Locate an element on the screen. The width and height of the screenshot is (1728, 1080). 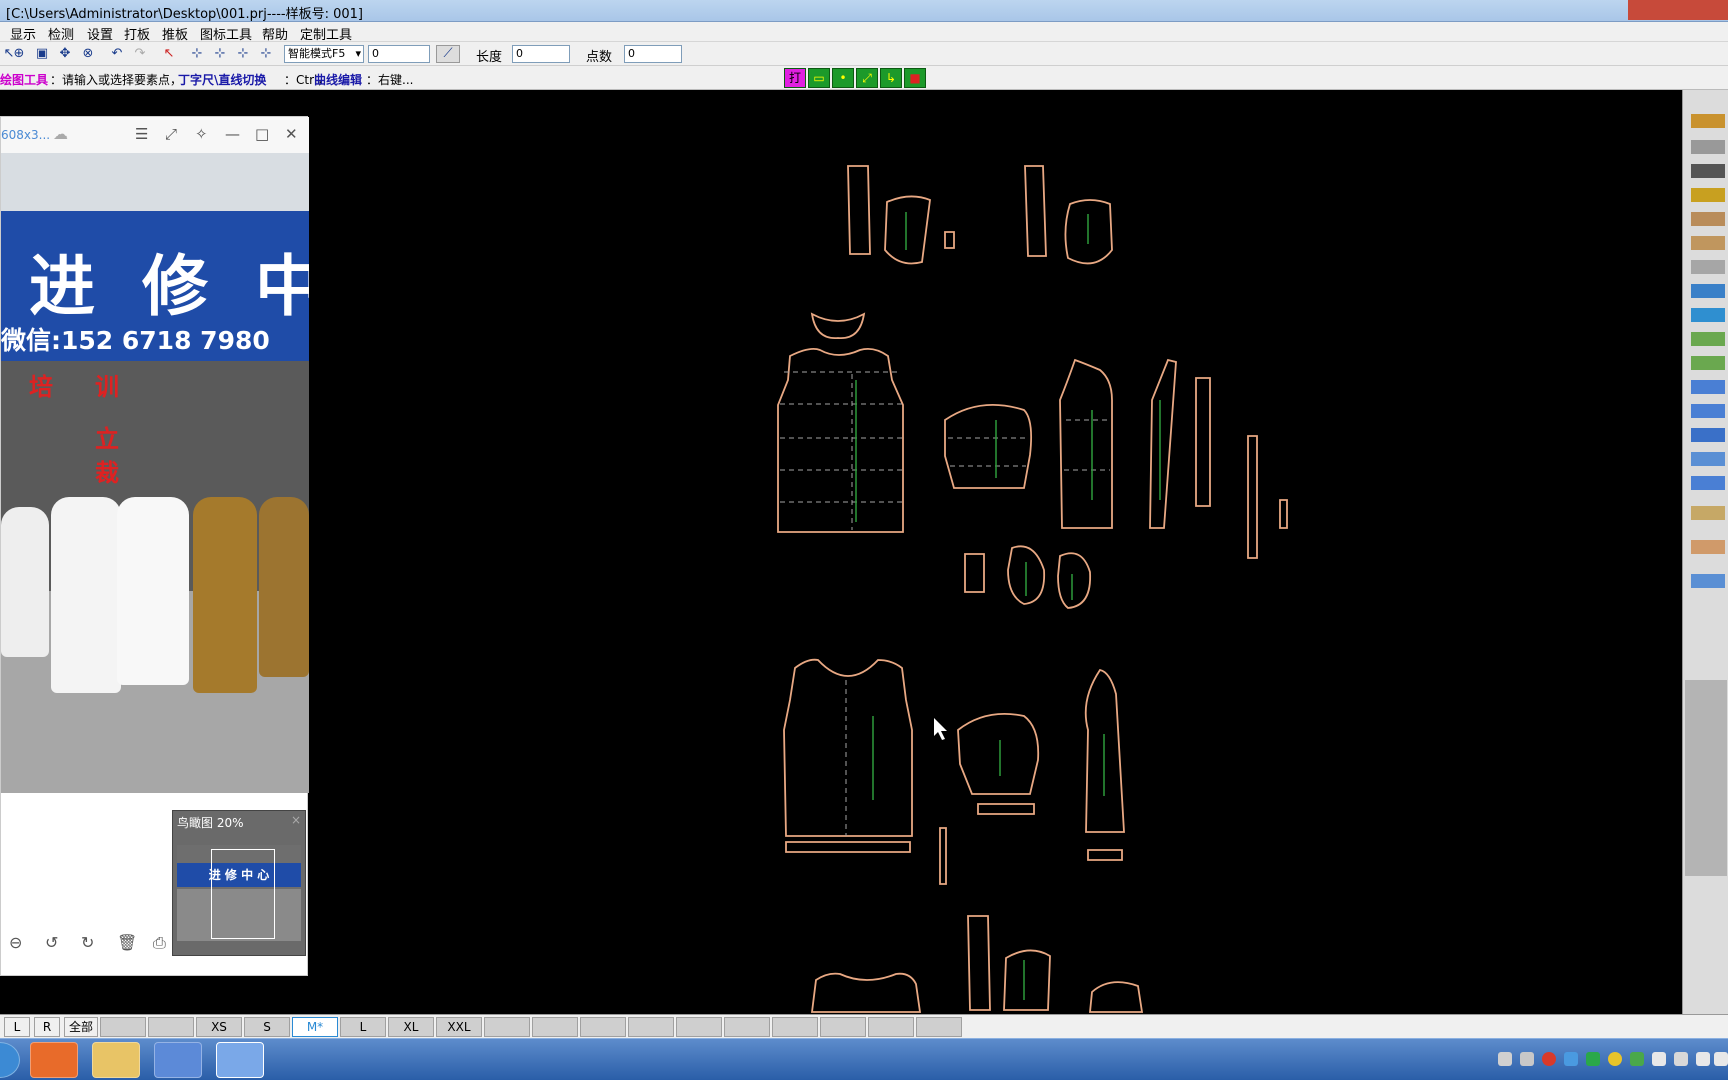
compass-icon is located at coordinates (1708, 171).